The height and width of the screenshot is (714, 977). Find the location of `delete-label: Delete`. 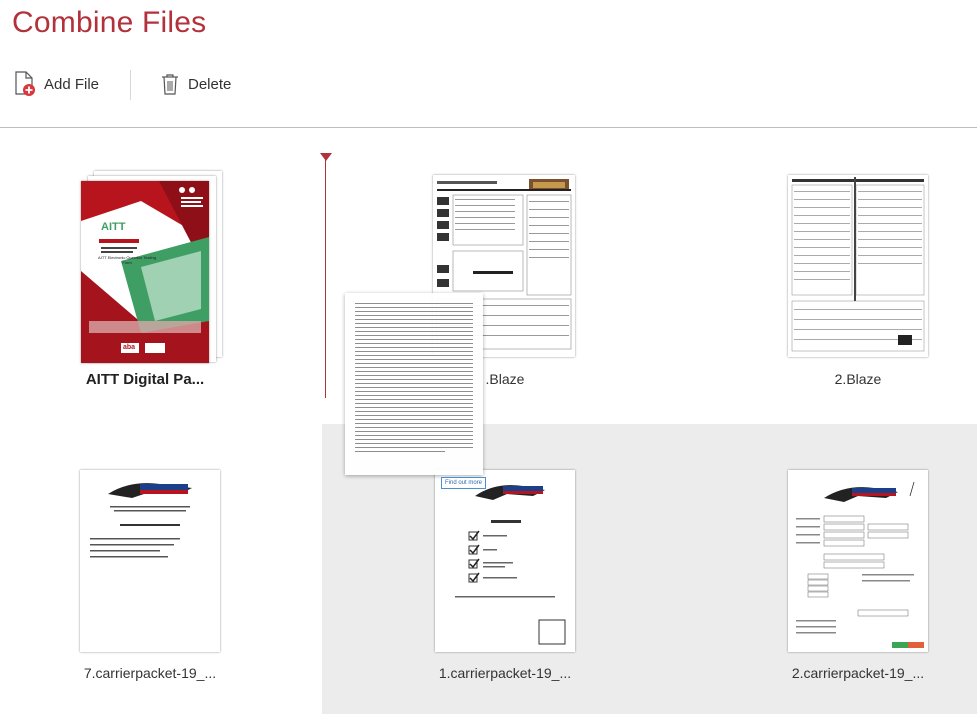

delete-label: Delete is located at coordinates (210, 84).